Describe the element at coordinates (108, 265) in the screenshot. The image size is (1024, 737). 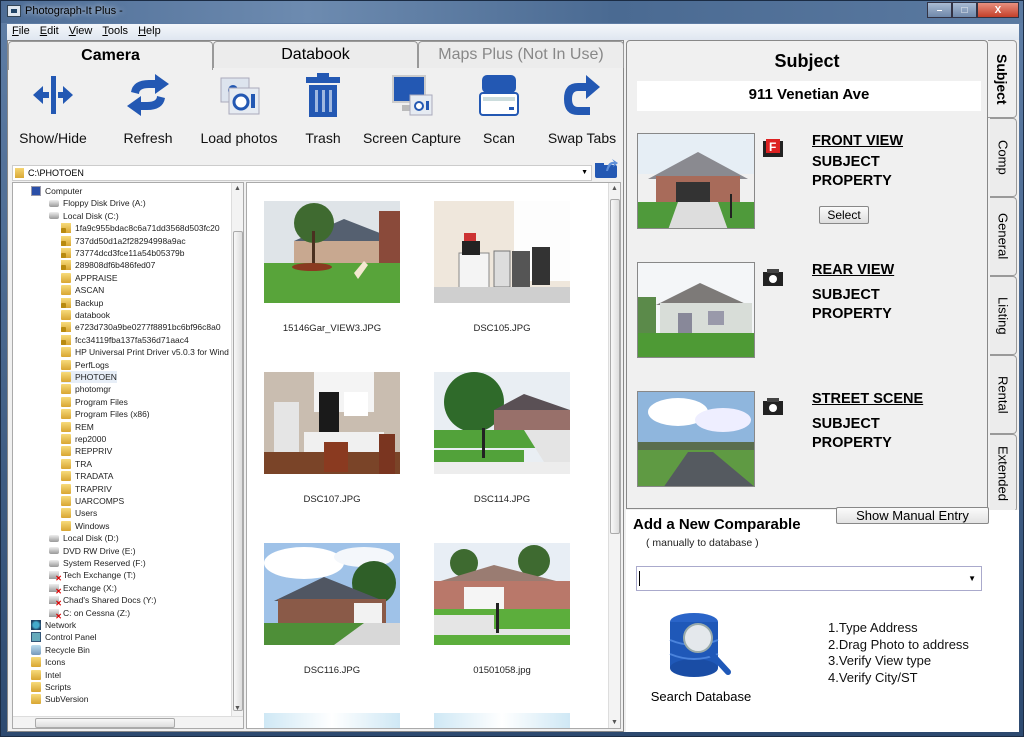
I see `tree-item: 289808df6b486fed07` at that location.